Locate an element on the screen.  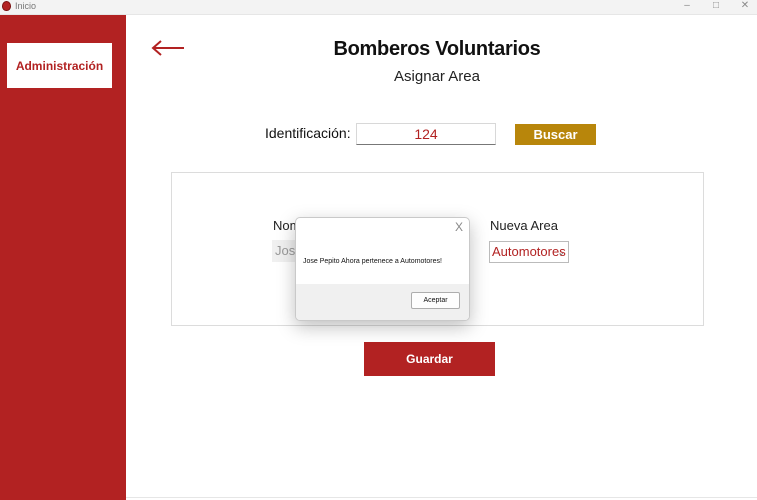
maximize-icon: □ is located at coordinates (716, 6).